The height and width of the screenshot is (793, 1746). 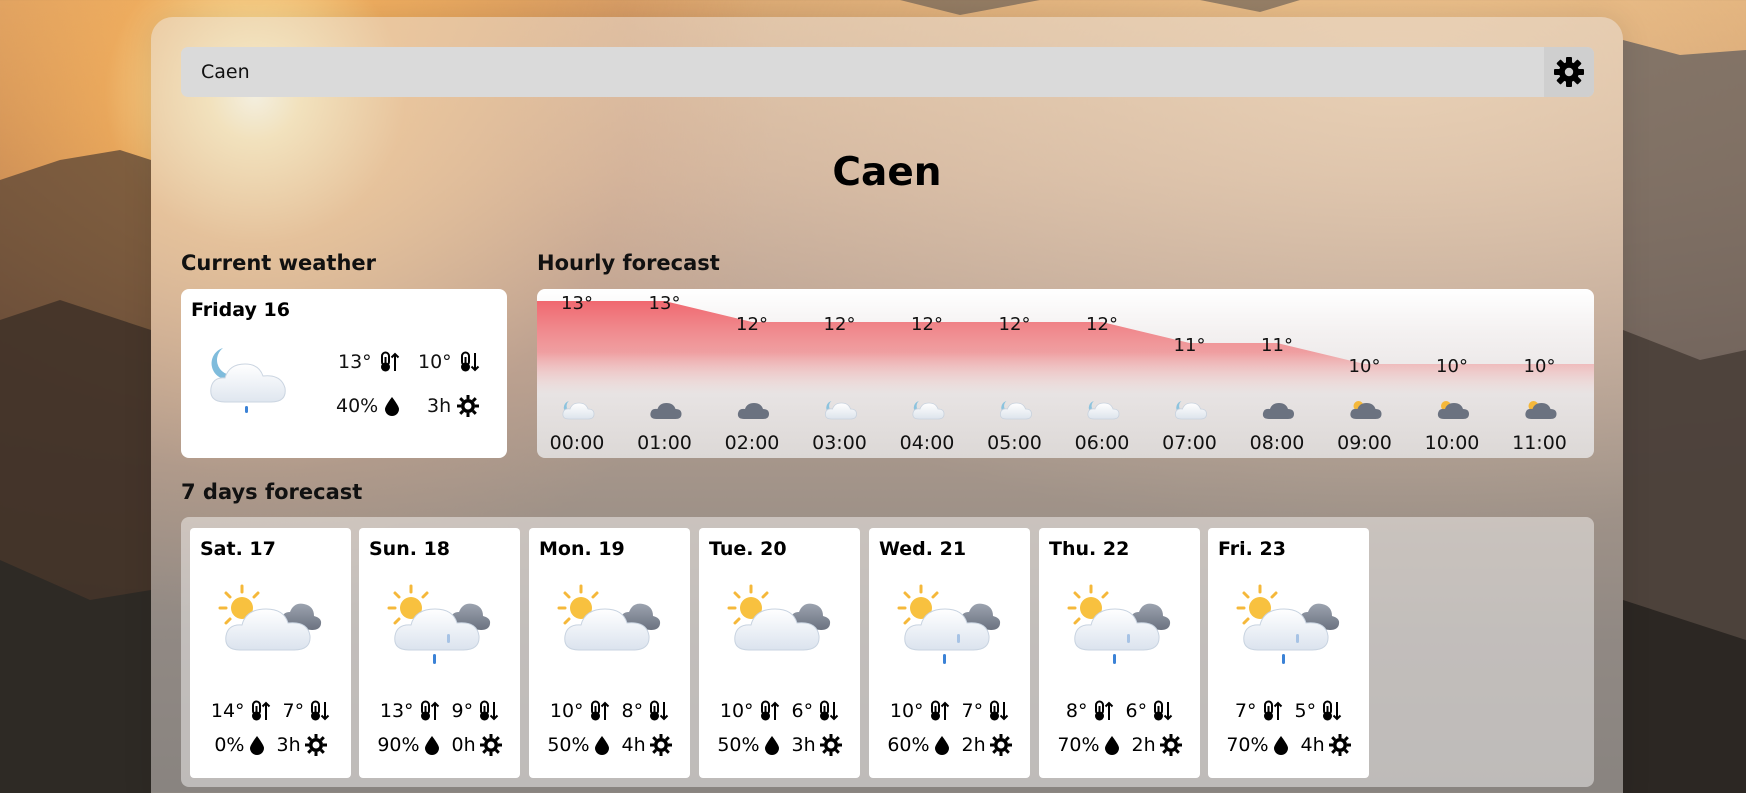 I want to click on day-extra: 70% 2h, so click(x=1119, y=745).